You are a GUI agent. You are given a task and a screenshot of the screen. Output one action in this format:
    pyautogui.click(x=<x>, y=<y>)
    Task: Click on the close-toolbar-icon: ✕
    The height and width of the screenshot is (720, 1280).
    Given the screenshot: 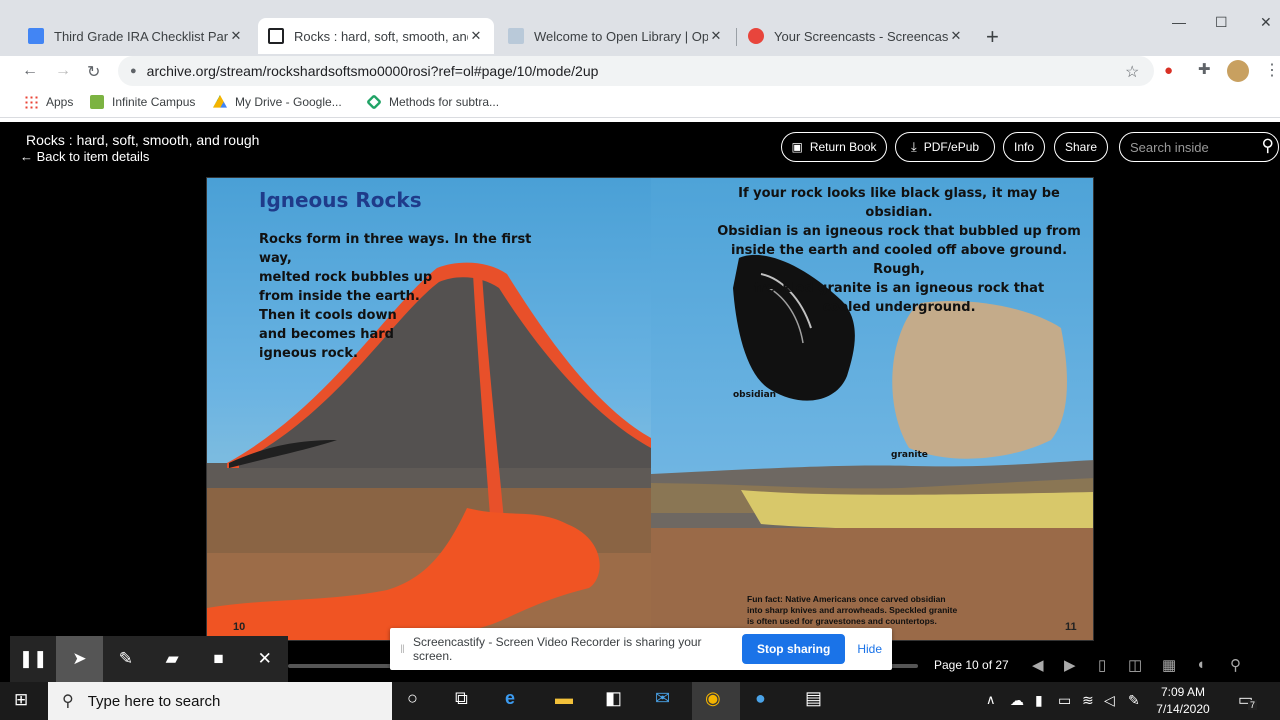 What is the action you would take?
    pyautogui.click(x=265, y=659)
    